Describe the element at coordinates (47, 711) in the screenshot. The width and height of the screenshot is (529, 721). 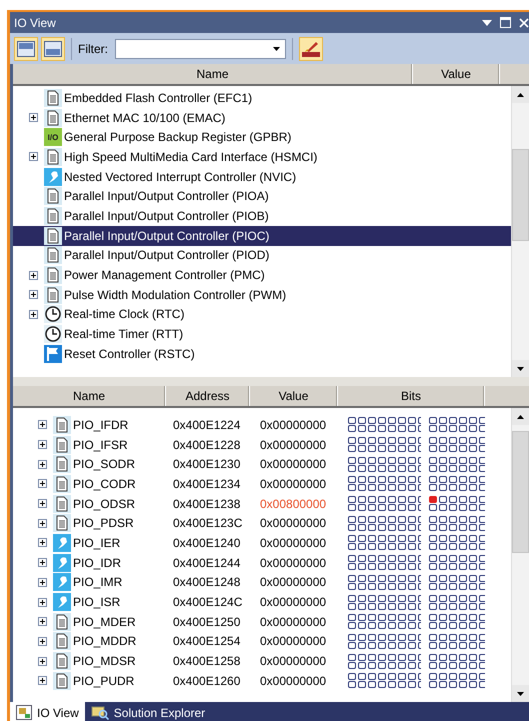
I see `tab: IO View` at that location.